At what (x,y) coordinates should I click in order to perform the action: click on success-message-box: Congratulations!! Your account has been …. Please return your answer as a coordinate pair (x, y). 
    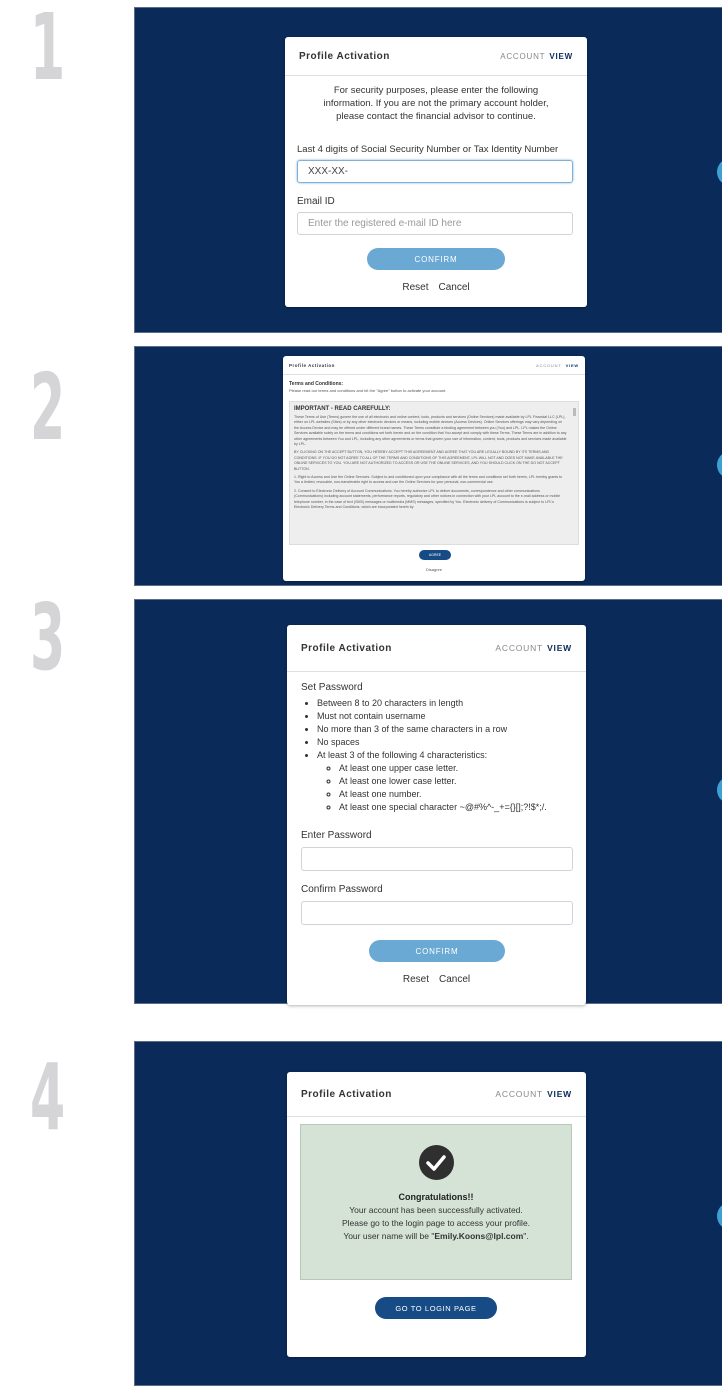
    Looking at the image, I should click on (436, 1202).